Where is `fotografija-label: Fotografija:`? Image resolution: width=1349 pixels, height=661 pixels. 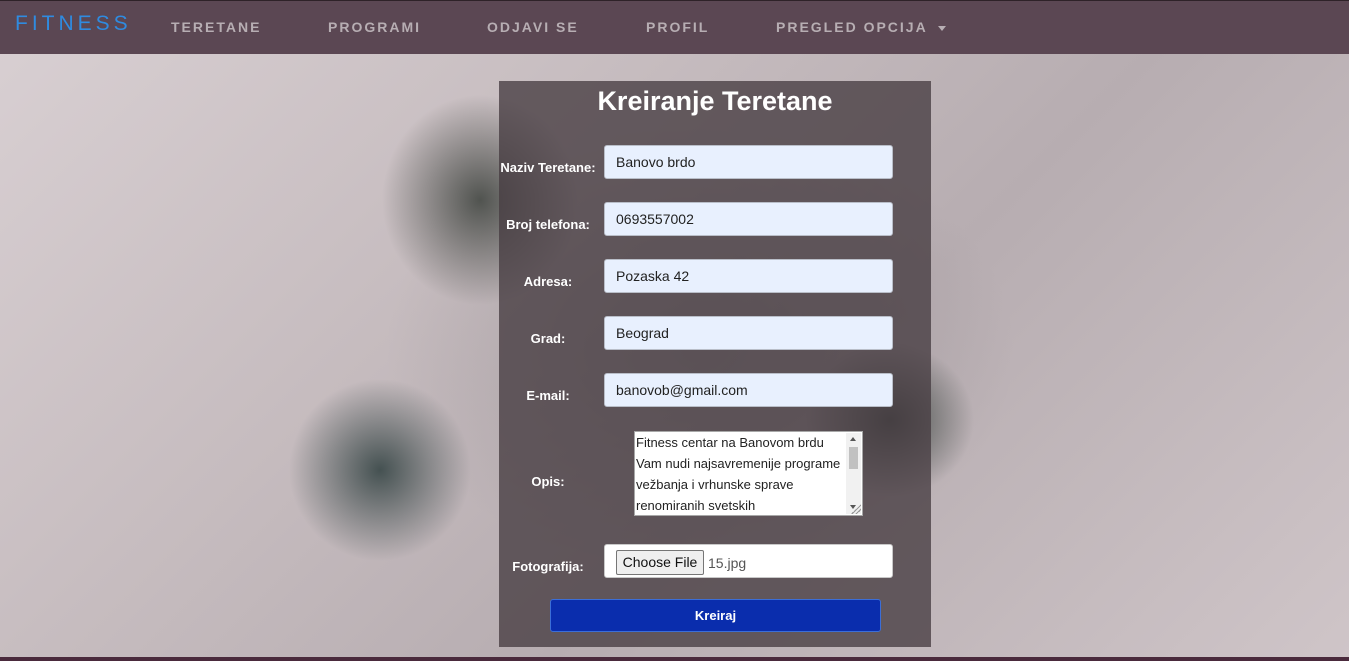
fotografija-label: Fotografija: is located at coordinates (548, 566).